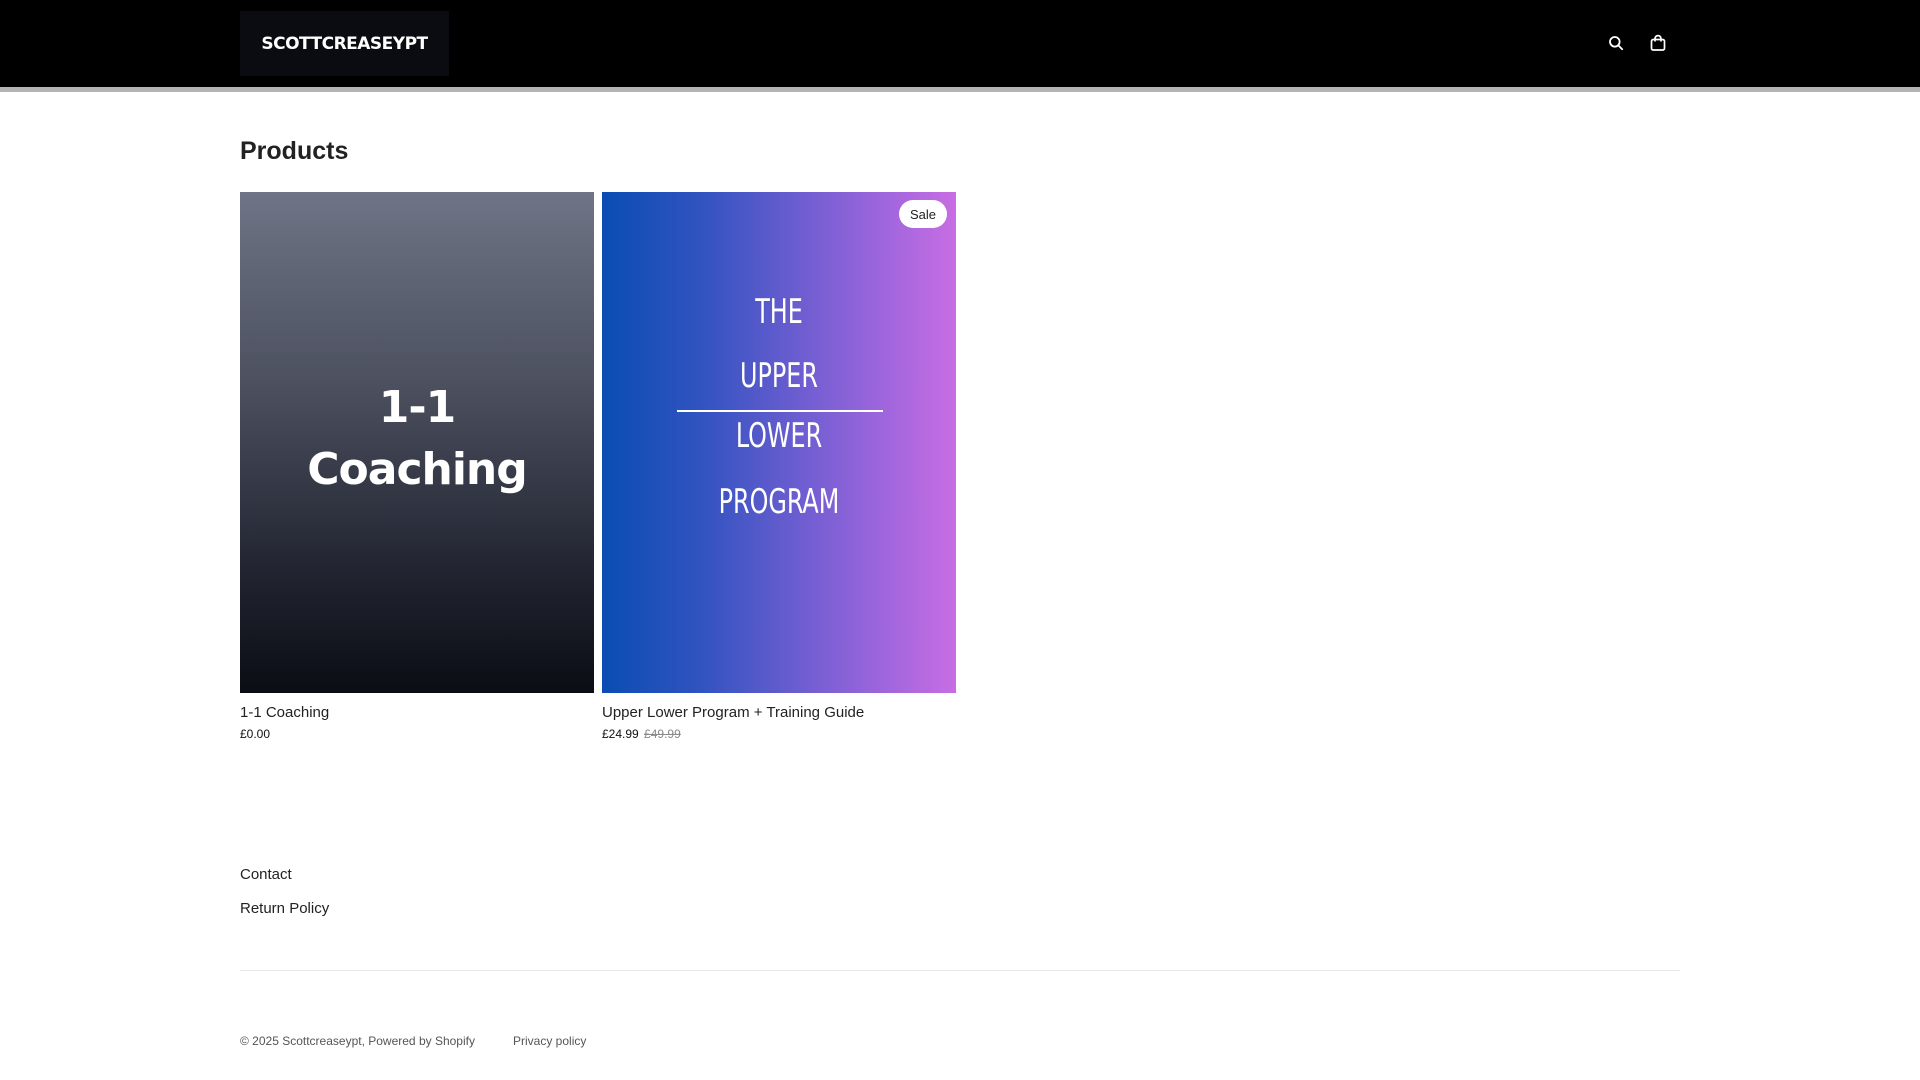 Image resolution: width=1920 pixels, height=1080 pixels. What do you see at coordinates (620, 734) in the screenshot?
I see `sale-price: £24.99` at bounding box center [620, 734].